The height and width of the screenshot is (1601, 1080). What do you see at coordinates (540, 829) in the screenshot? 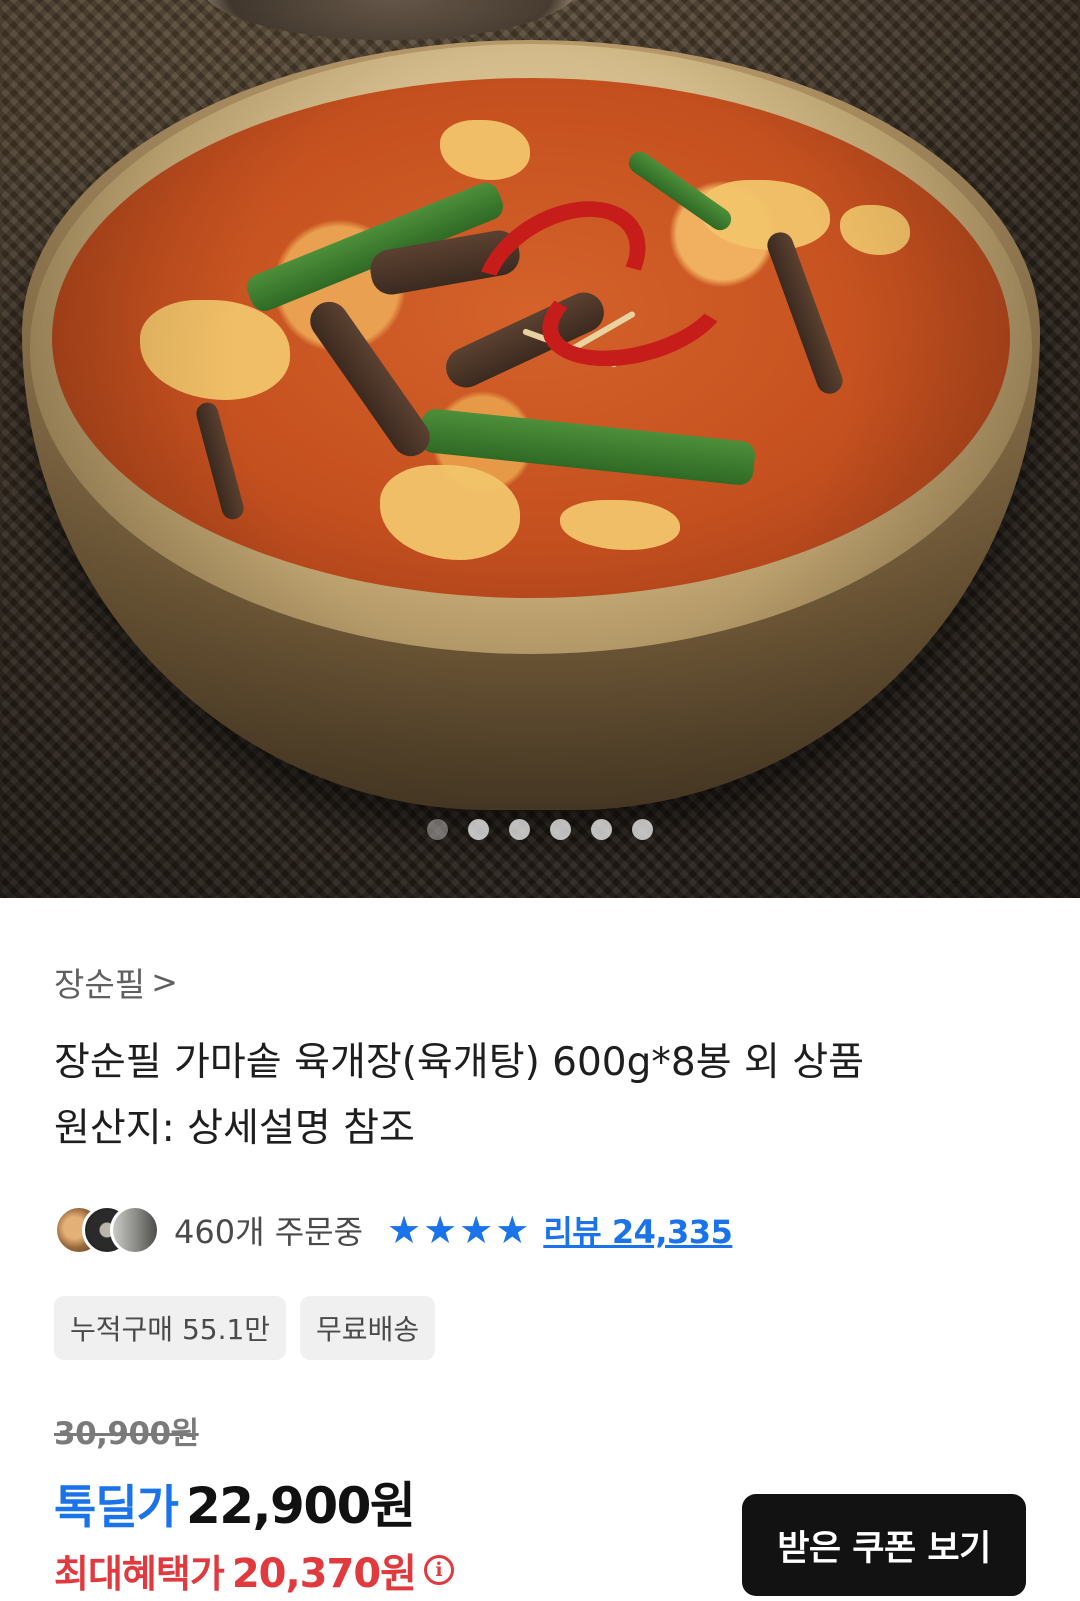
I see `carousel-indicator` at bounding box center [540, 829].